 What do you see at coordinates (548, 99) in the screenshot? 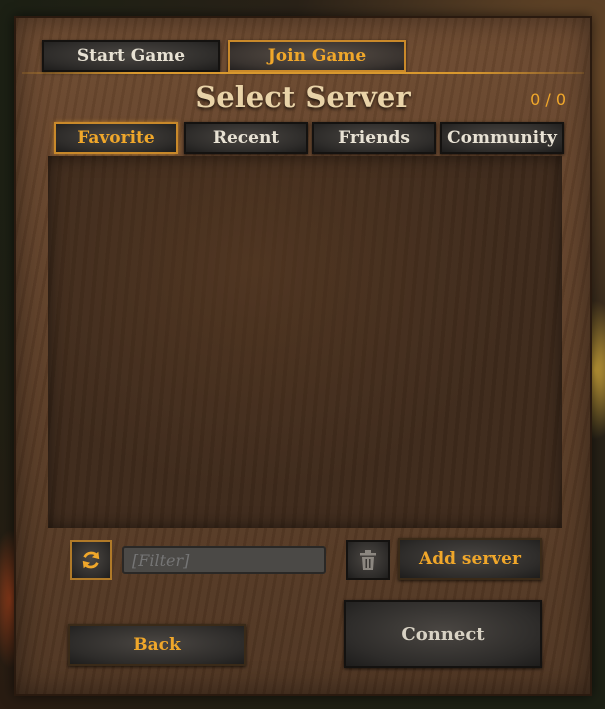
I see `server-count: 0 / 0` at bounding box center [548, 99].